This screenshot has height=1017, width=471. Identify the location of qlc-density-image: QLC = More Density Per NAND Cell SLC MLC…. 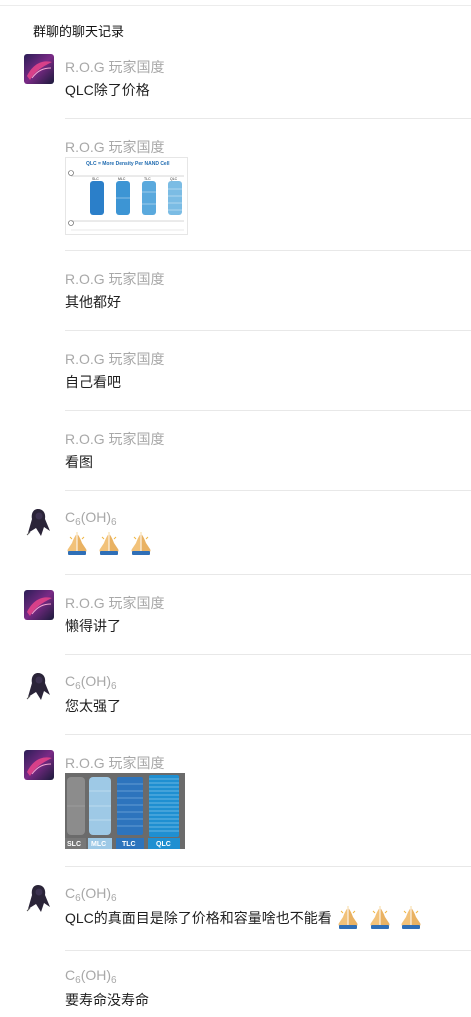
(126, 196).